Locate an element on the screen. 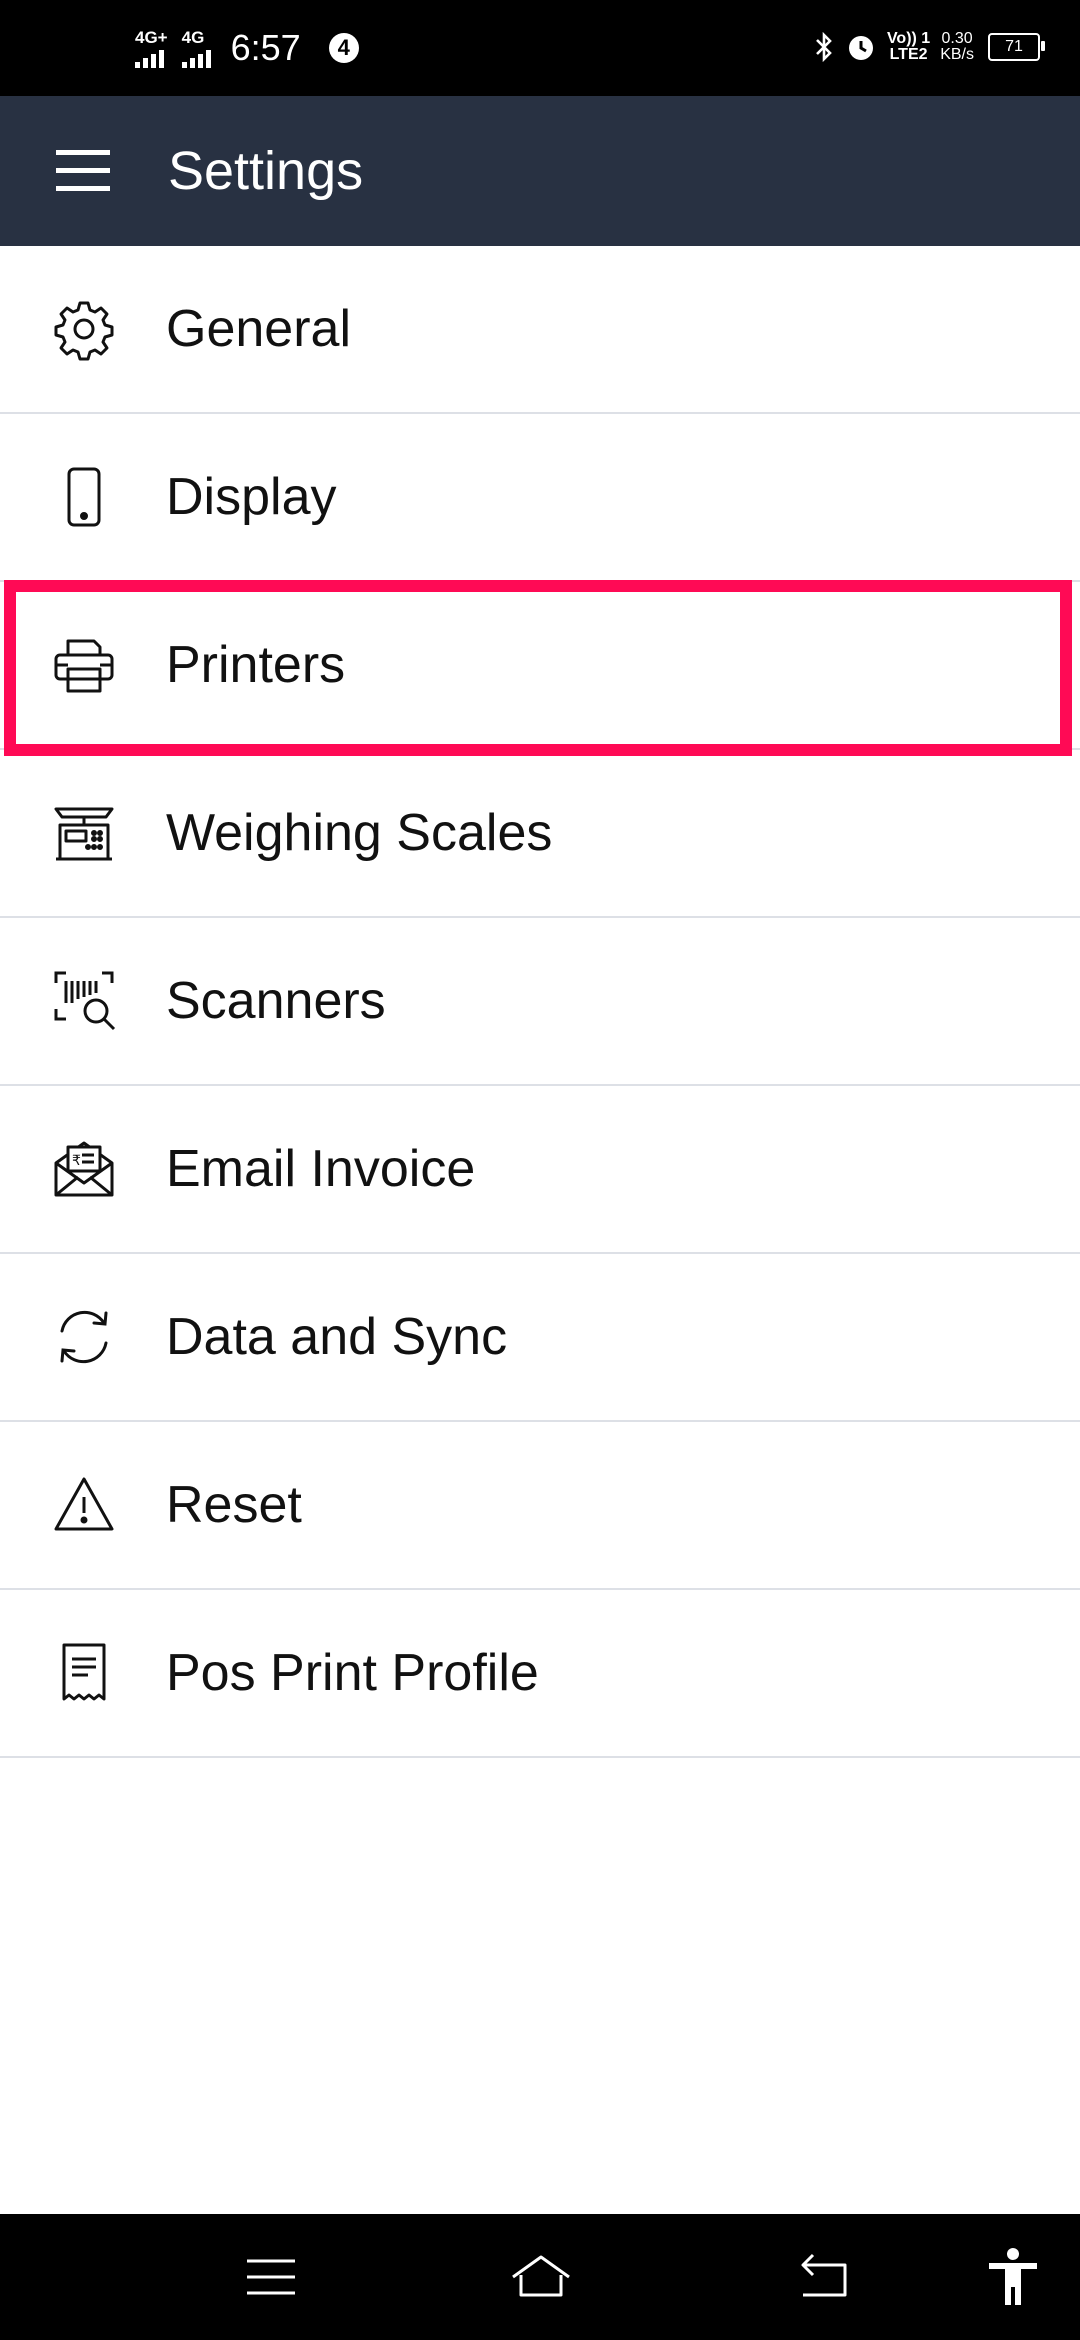  app-bar: Settings is located at coordinates (540, 171).